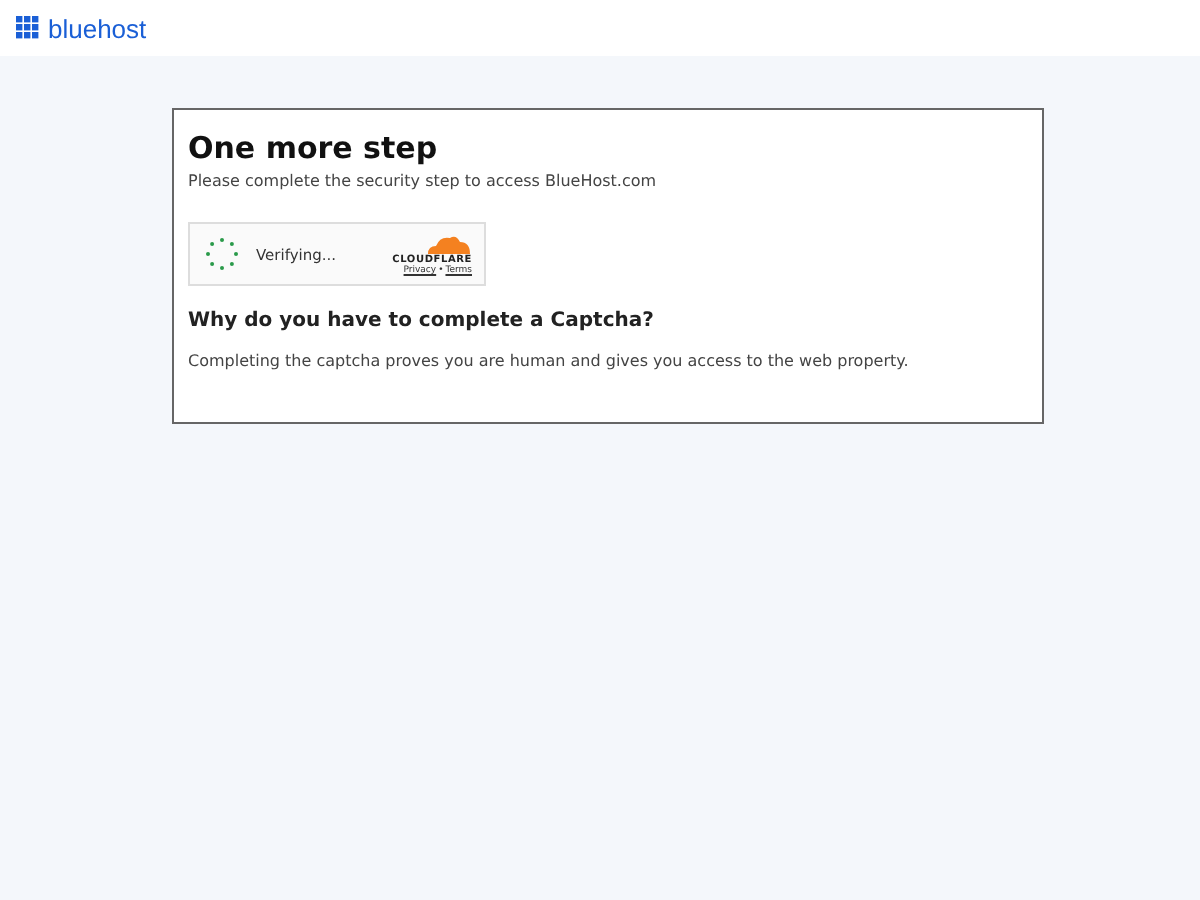 This screenshot has width=1200, height=900. Describe the element at coordinates (549, 361) in the screenshot. I see `explanation-text: Completing the captcha proves you are human and gives you access to the web property.` at that location.